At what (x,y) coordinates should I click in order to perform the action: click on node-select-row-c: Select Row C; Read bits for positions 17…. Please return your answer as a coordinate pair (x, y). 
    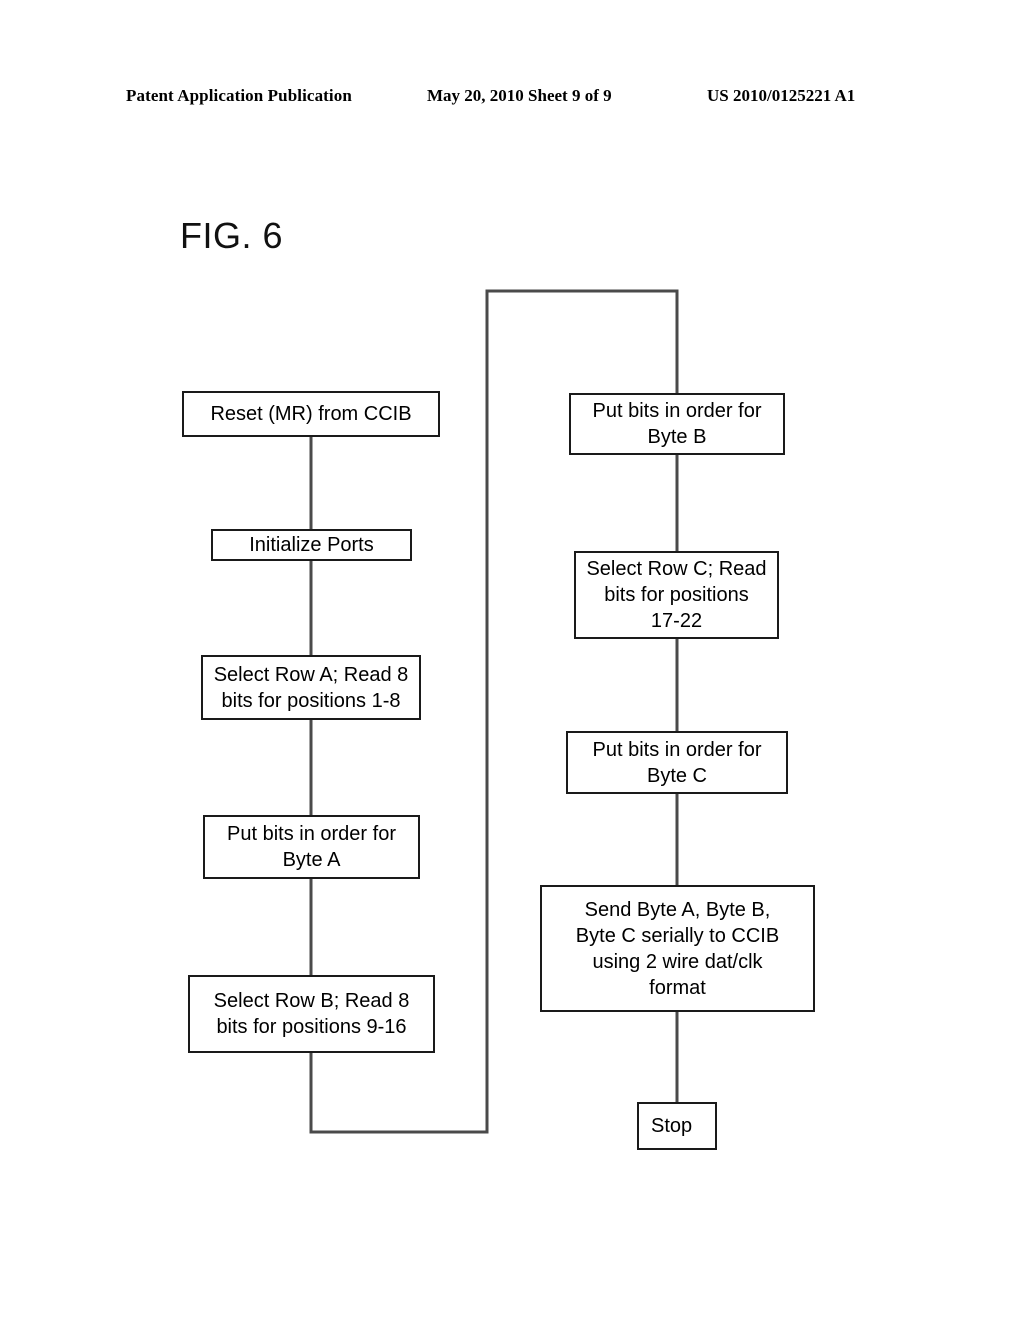
    Looking at the image, I should click on (676, 595).